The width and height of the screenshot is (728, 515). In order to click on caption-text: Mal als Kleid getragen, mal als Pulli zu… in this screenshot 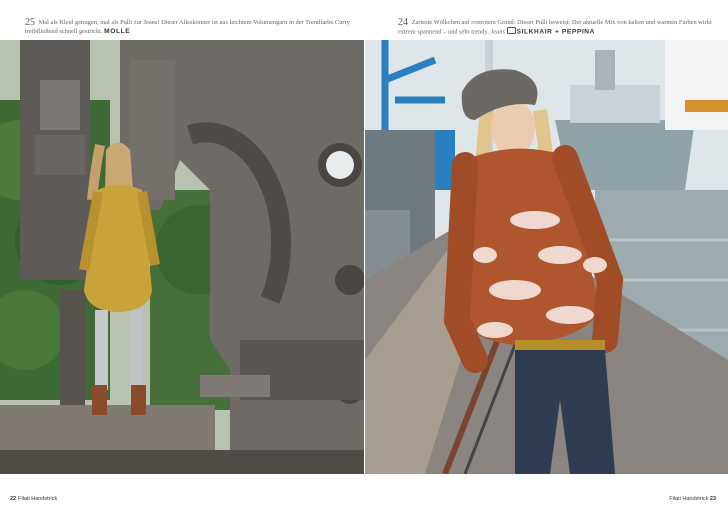, I will do `click(187, 27)`.